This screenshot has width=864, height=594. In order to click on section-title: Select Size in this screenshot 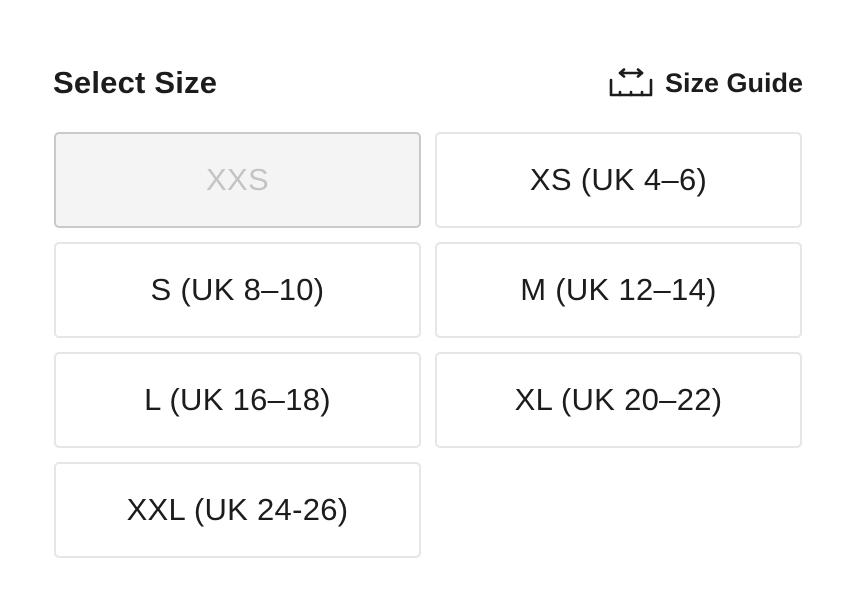, I will do `click(135, 82)`.